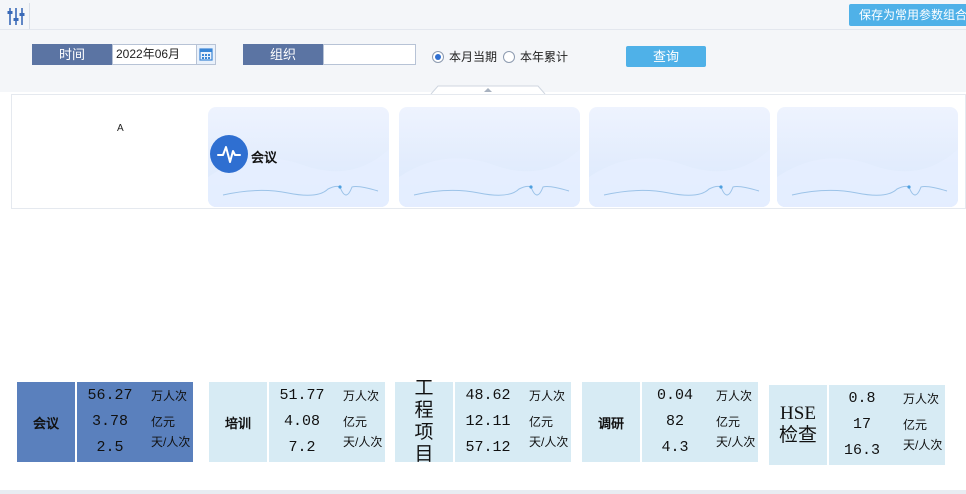  I want to click on radio-current-month-label: 本月当期, so click(473, 57).